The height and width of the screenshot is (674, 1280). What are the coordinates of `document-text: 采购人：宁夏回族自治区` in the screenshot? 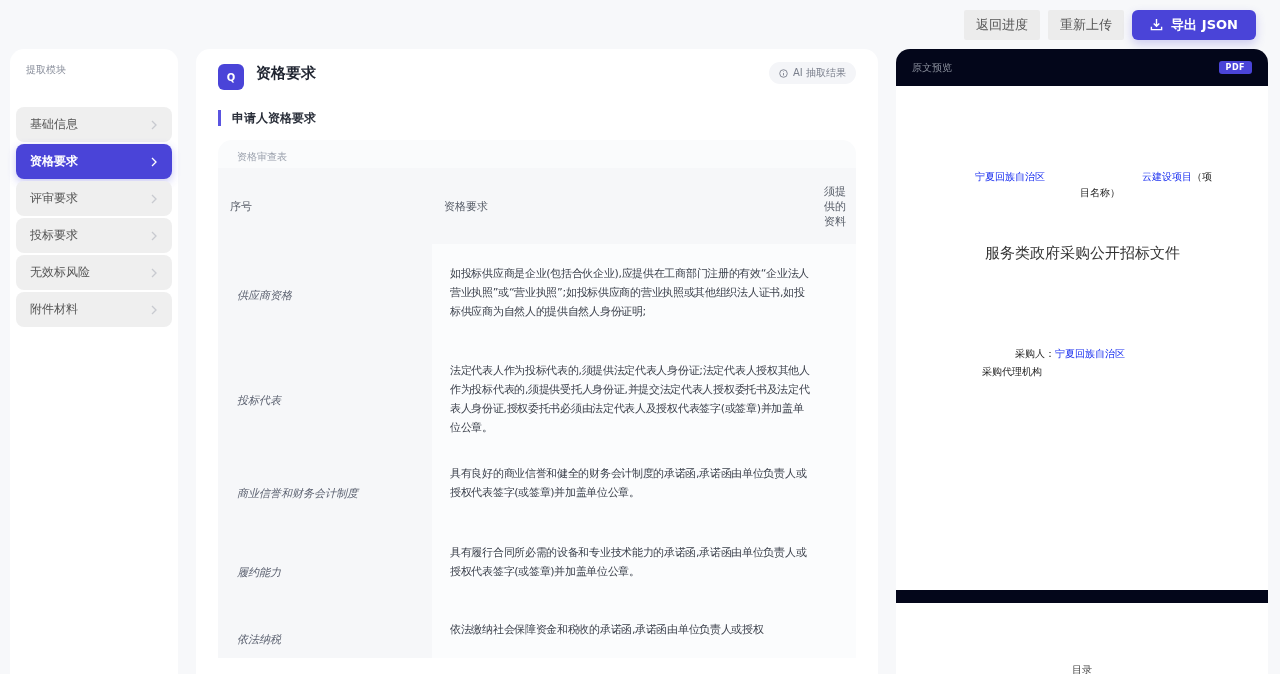 It's located at (1070, 354).